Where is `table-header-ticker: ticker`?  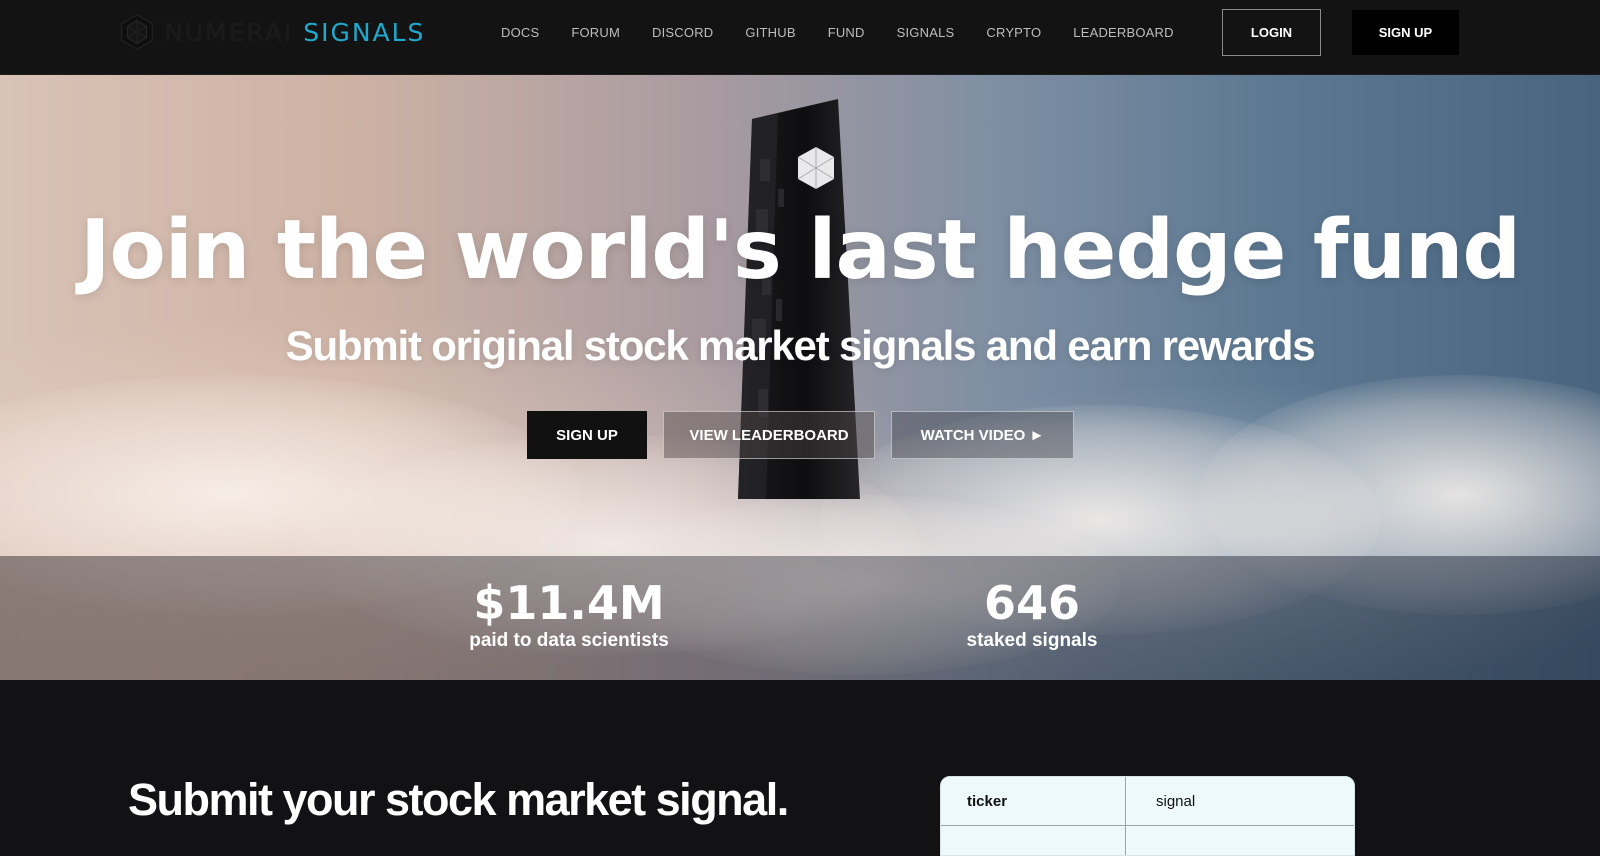 table-header-ticker: ticker is located at coordinates (1033, 801).